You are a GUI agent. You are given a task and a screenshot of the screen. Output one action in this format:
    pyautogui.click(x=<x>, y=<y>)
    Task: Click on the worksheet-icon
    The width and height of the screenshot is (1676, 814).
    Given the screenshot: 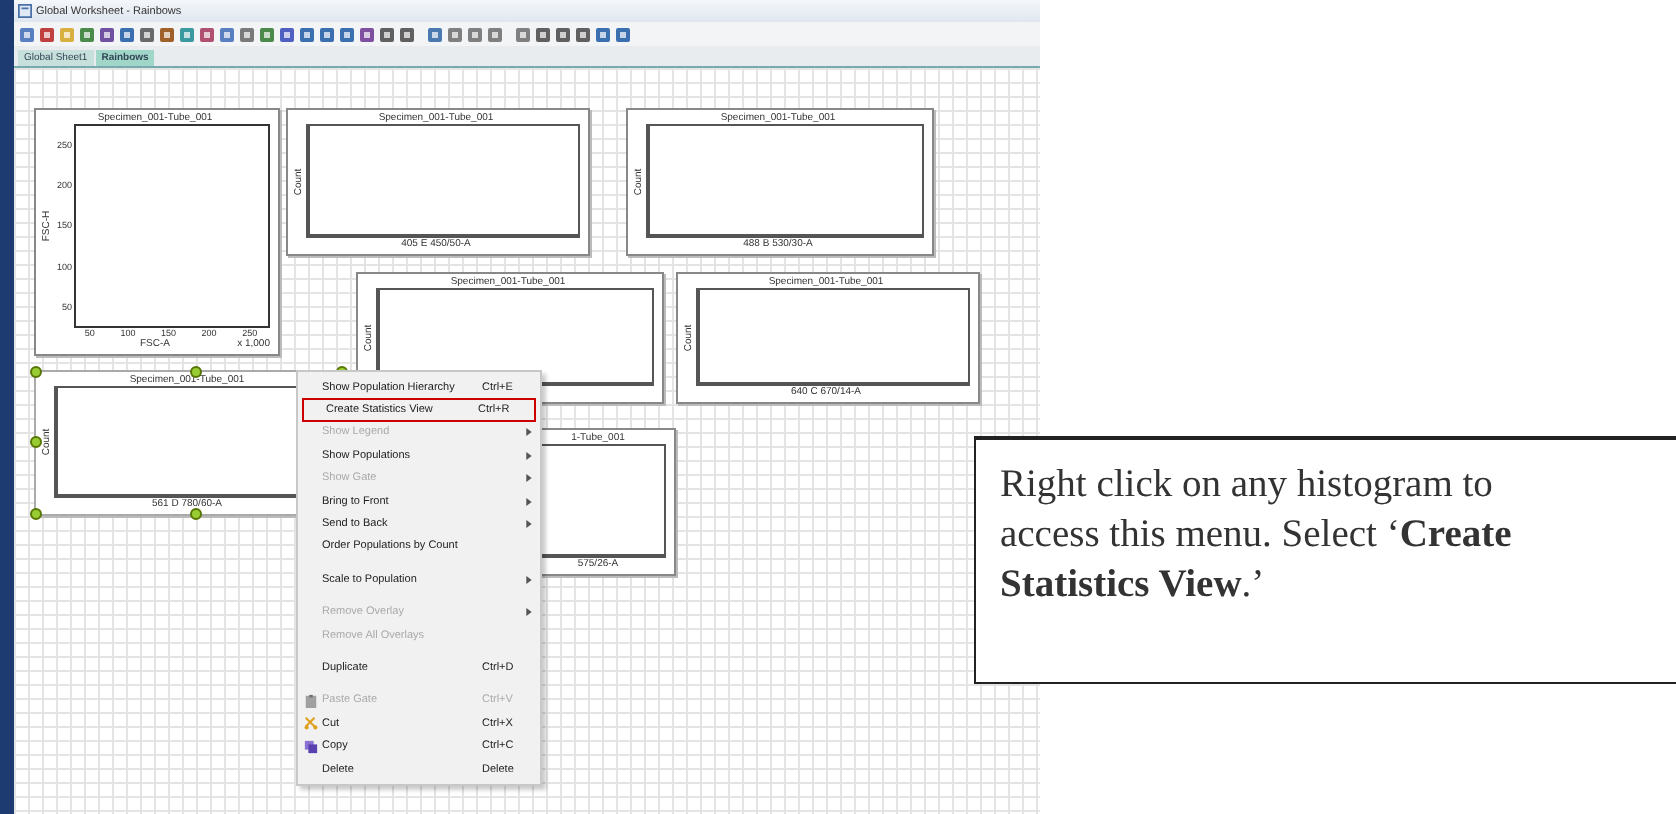 What is the action you would take?
    pyautogui.click(x=25, y=11)
    